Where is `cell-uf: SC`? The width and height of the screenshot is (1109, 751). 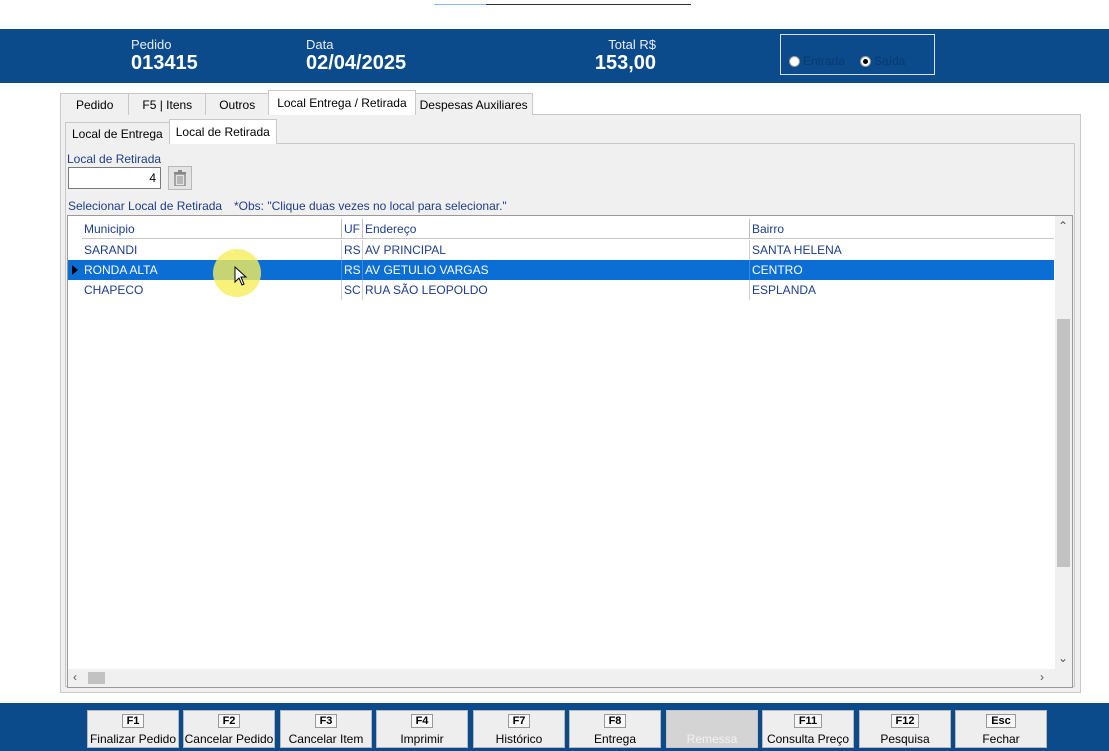
cell-uf: SC is located at coordinates (352, 290).